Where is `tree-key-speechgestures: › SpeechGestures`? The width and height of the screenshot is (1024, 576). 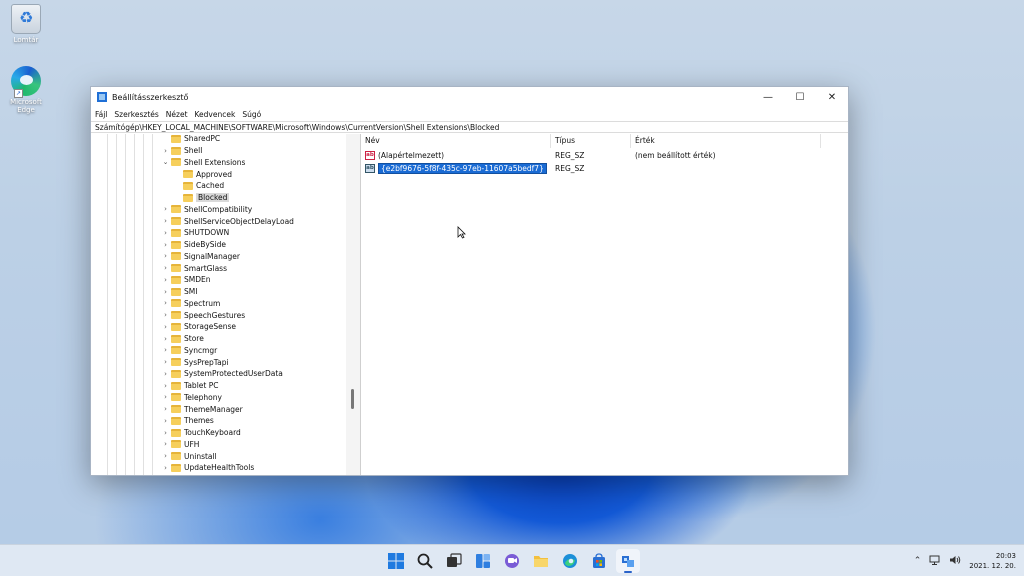 tree-key-speechgestures: › SpeechGestures is located at coordinates (203, 315).